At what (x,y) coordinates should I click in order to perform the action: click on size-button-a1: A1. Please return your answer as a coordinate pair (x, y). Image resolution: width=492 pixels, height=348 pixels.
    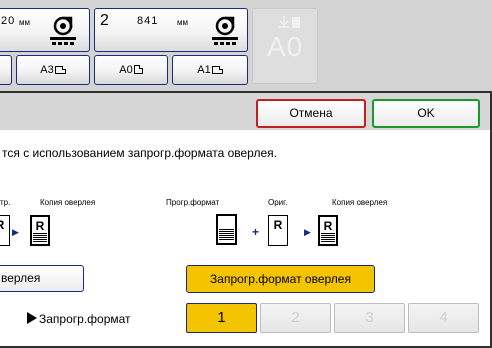
    Looking at the image, I should click on (210, 70).